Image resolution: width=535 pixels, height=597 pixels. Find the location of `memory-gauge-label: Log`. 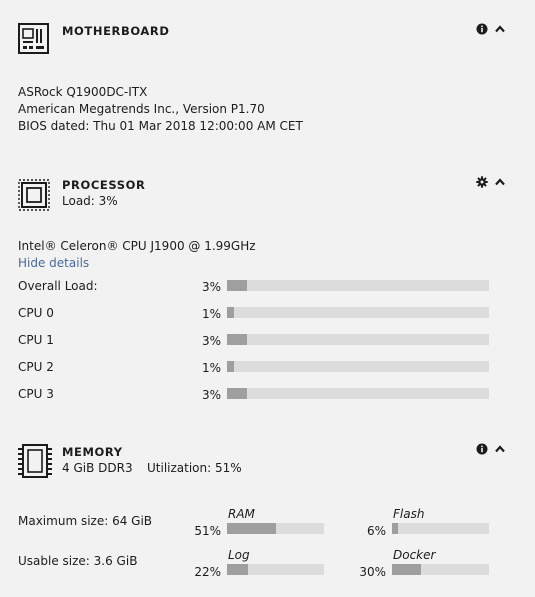

memory-gauge-label: Log is located at coordinates (239, 555).